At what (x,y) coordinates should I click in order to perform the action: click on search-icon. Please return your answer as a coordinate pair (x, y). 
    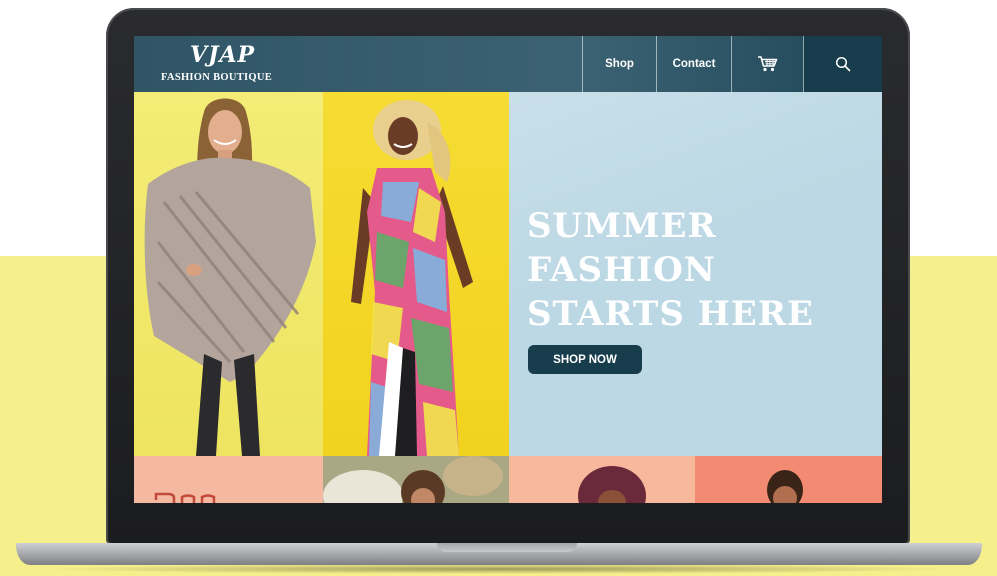
    Looking at the image, I should click on (843, 64).